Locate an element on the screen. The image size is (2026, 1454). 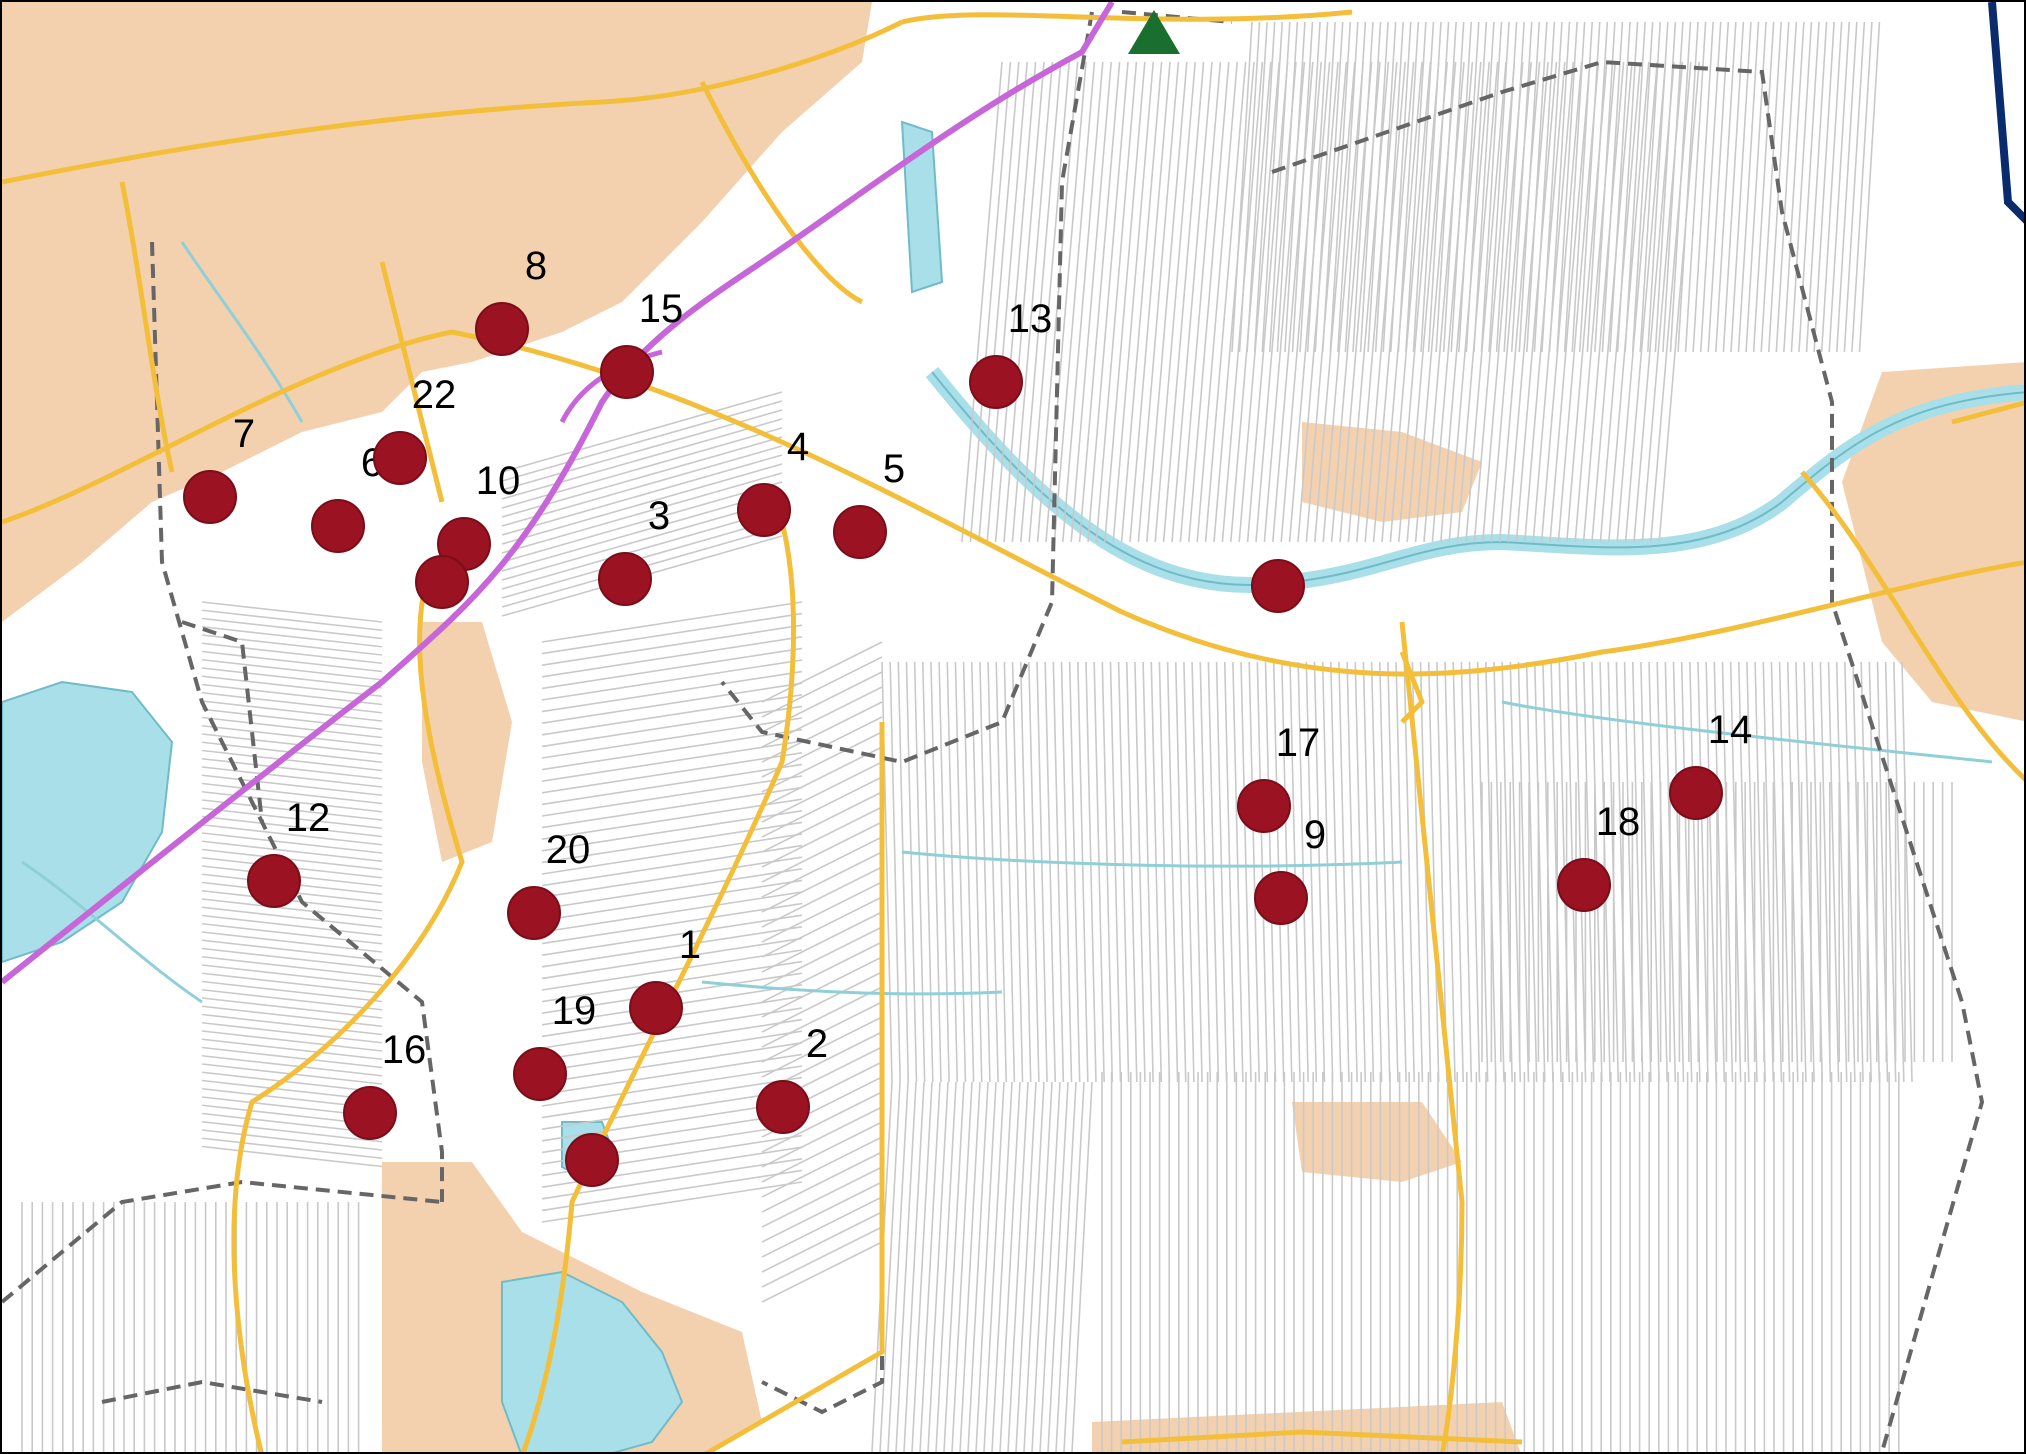
marker-label: 9 is located at coordinates (1315, 835).